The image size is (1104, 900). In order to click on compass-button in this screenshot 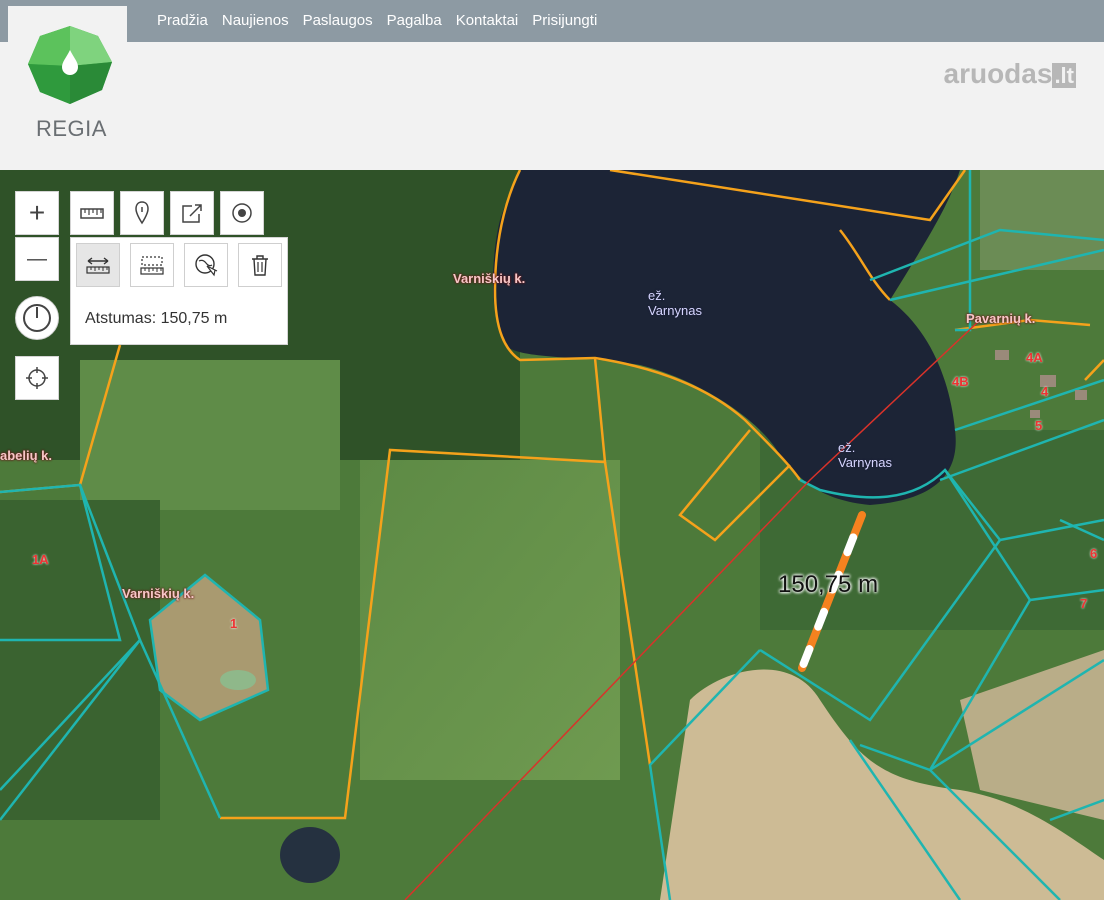, I will do `click(37, 318)`.